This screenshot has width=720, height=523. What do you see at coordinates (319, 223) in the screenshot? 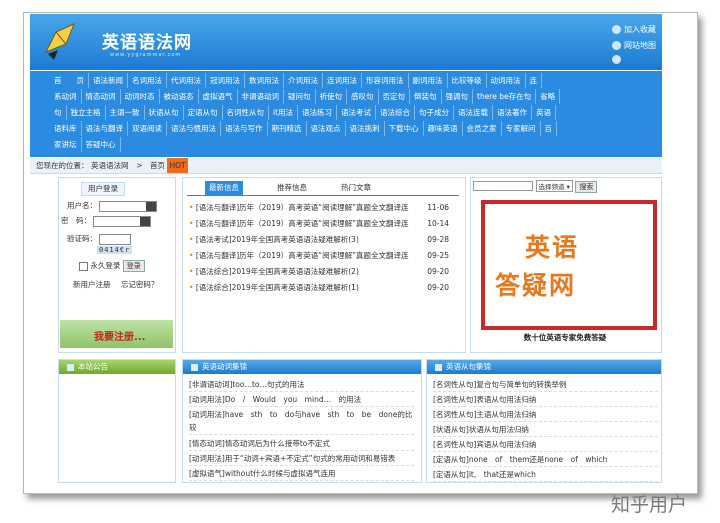
I see `list-item: • [语法与翻译]历年（2019）高考英语“阅读理解”真题全文翻译连 10-14` at bounding box center [319, 223].